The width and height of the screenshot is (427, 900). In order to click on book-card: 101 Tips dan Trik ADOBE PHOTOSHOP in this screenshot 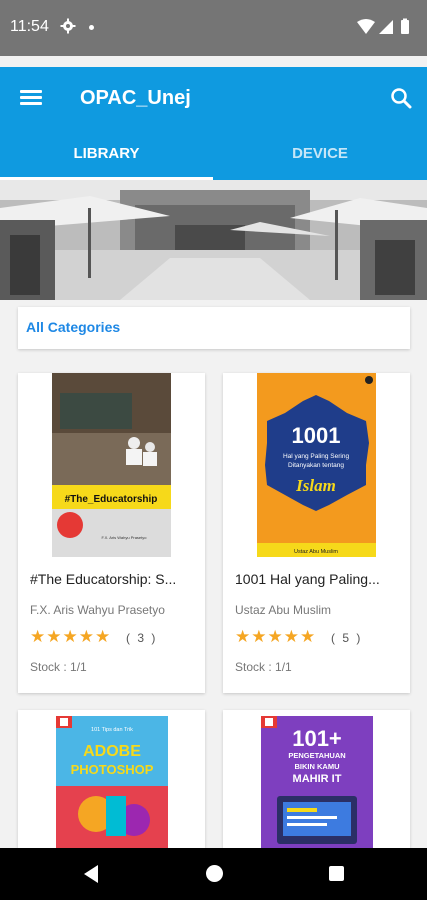, I will do `click(111, 779)`.